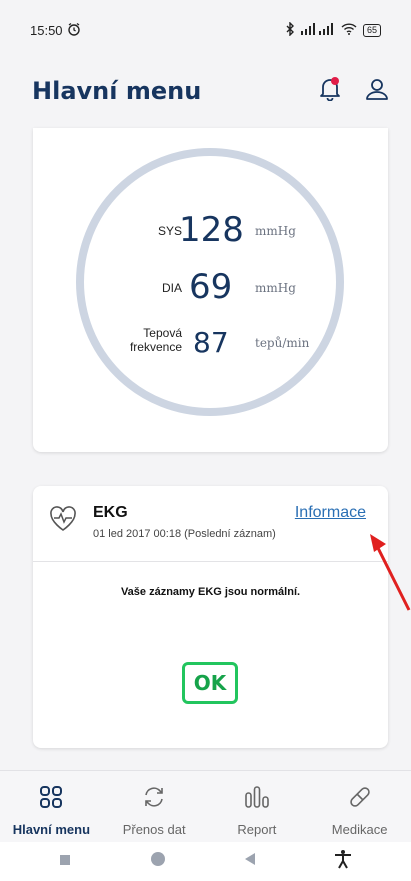  I want to click on battery-indicator: 65, so click(371, 30).